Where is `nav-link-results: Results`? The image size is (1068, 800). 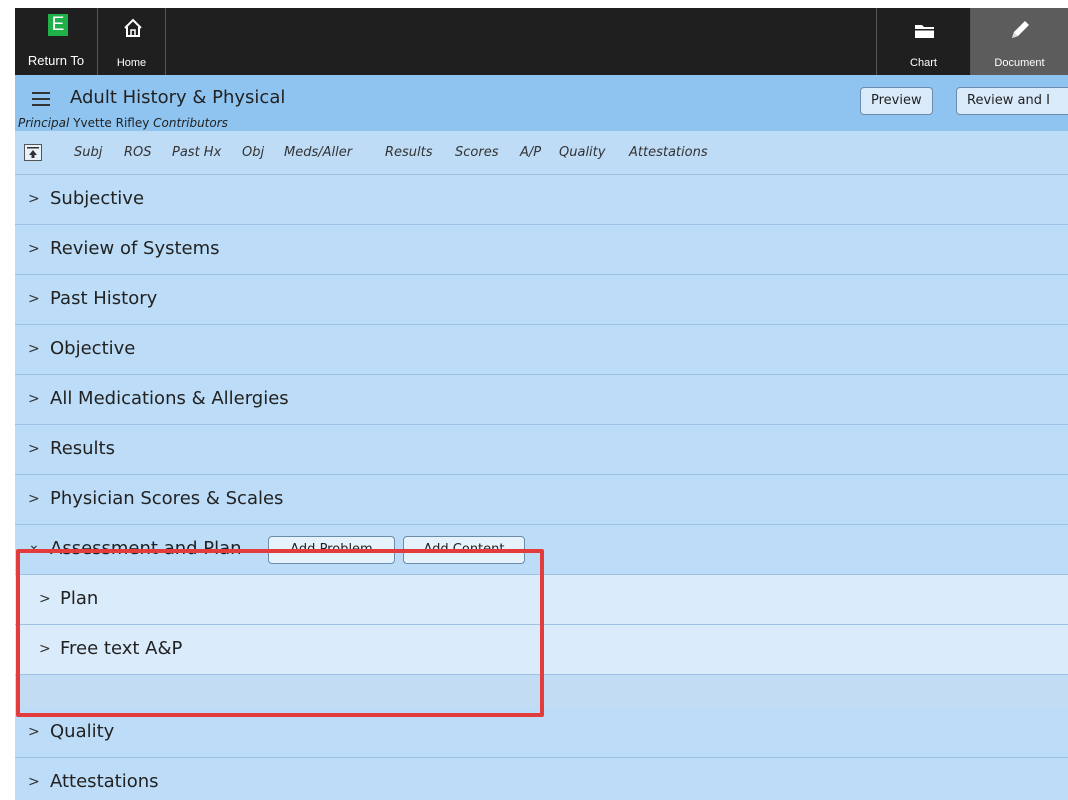 nav-link-results: Results is located at coordinates (409, 152).